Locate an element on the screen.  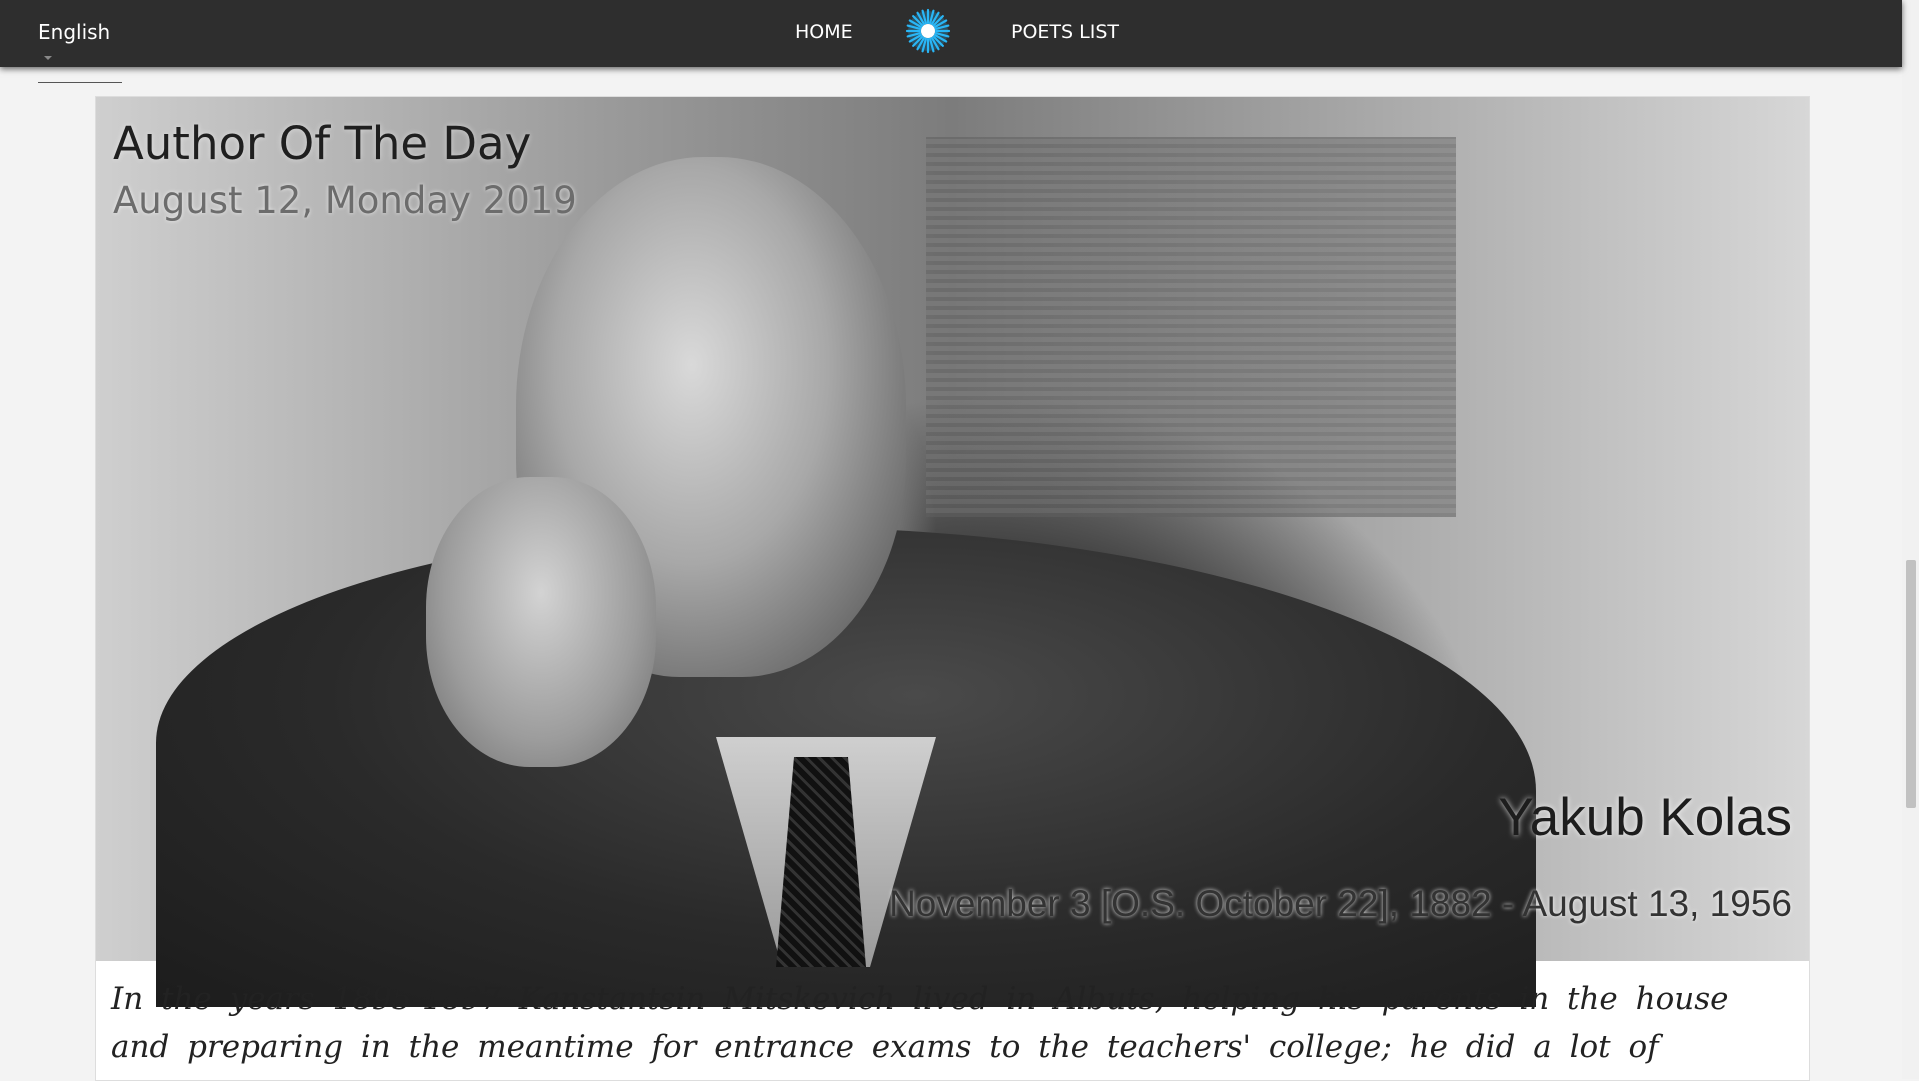
flower-logo-icon is located at coordinates (928, 31).